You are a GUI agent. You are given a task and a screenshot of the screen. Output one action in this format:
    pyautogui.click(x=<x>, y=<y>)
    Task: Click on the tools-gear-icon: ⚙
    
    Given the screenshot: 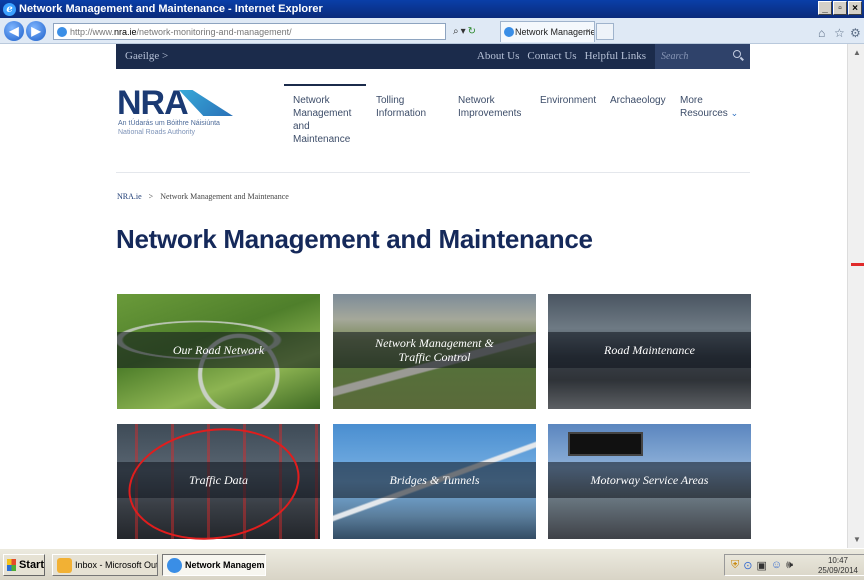 What is the action you would take?
    pyautogui.click(x=855, y=33)
    